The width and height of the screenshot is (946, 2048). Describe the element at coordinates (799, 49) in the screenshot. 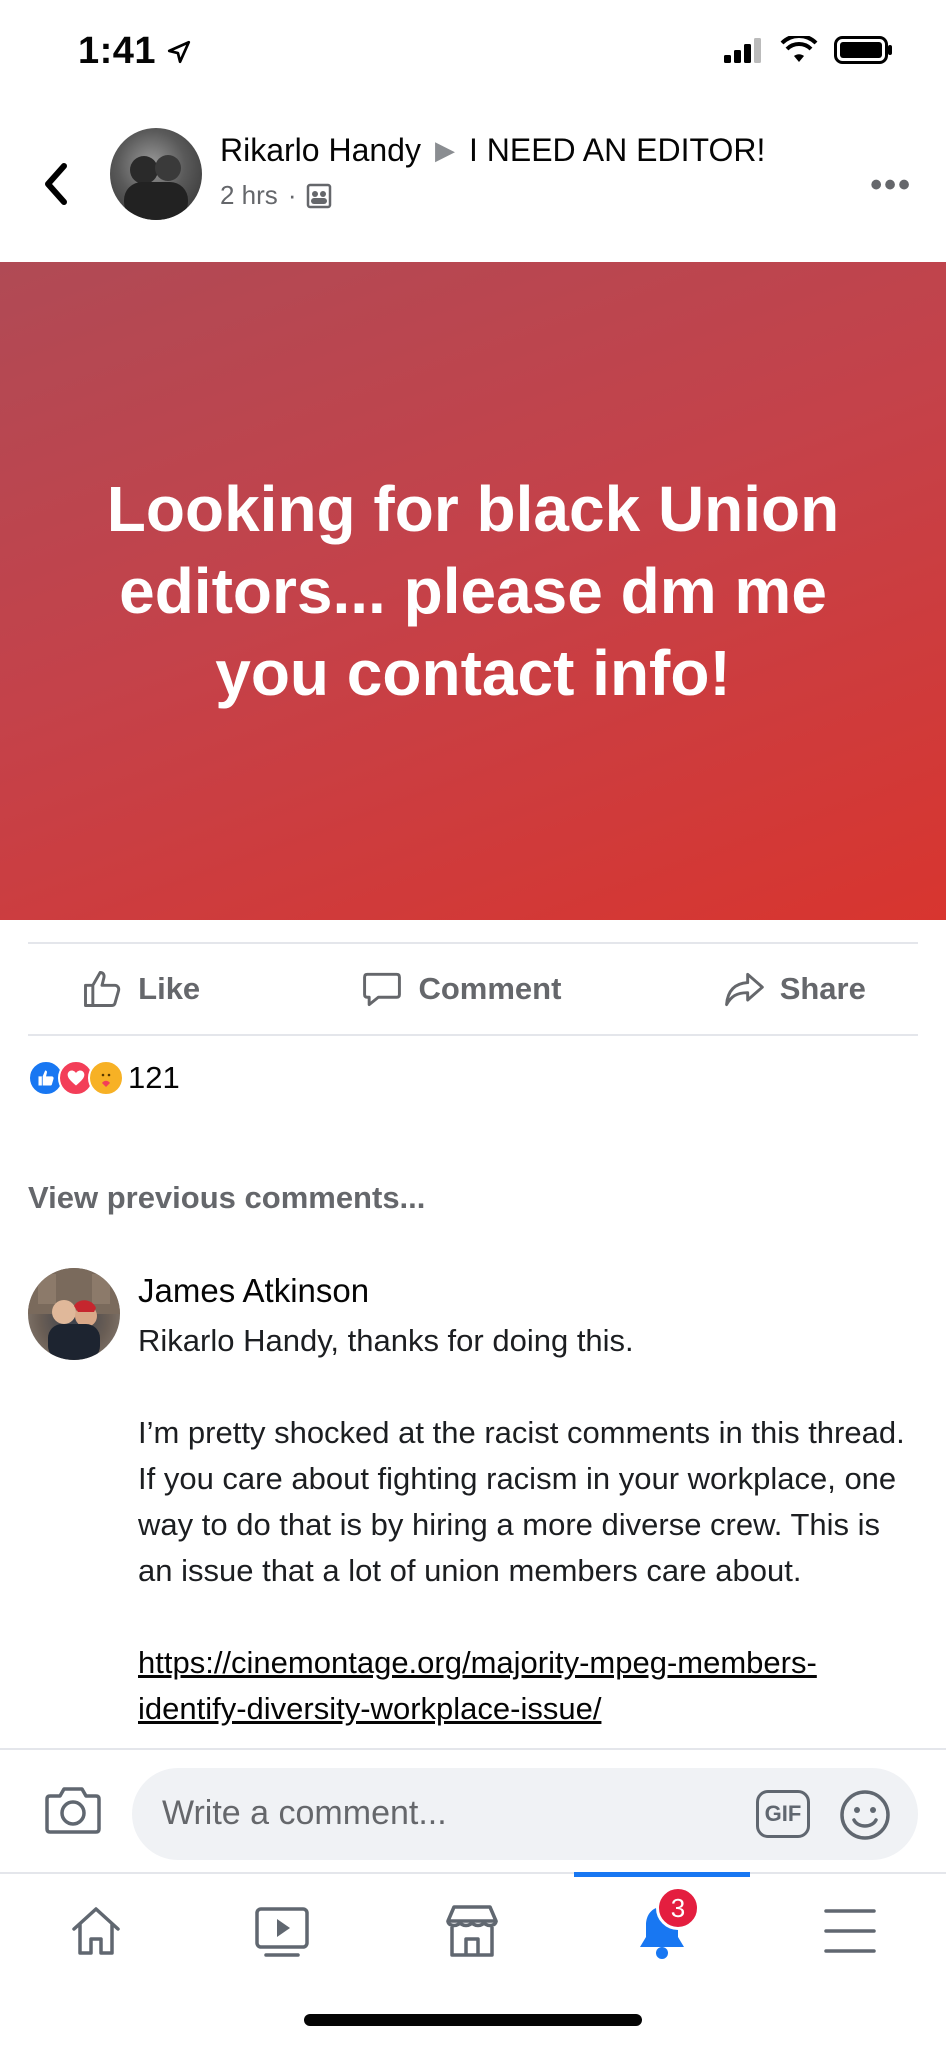

I see `wifi-icon` at that location.